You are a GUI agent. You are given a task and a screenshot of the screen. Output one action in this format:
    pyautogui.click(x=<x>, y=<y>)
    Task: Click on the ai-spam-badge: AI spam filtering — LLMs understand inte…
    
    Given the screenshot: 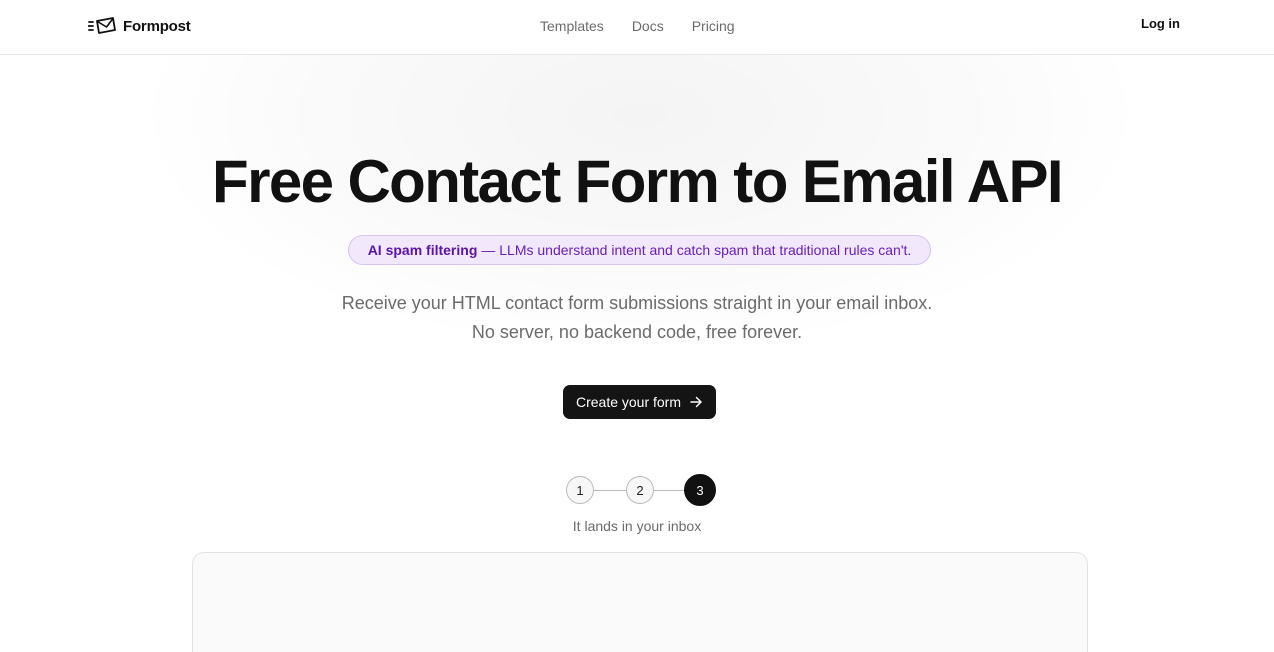 What is the action you would take?
    pyautogui.click(x=639, y=250)
    